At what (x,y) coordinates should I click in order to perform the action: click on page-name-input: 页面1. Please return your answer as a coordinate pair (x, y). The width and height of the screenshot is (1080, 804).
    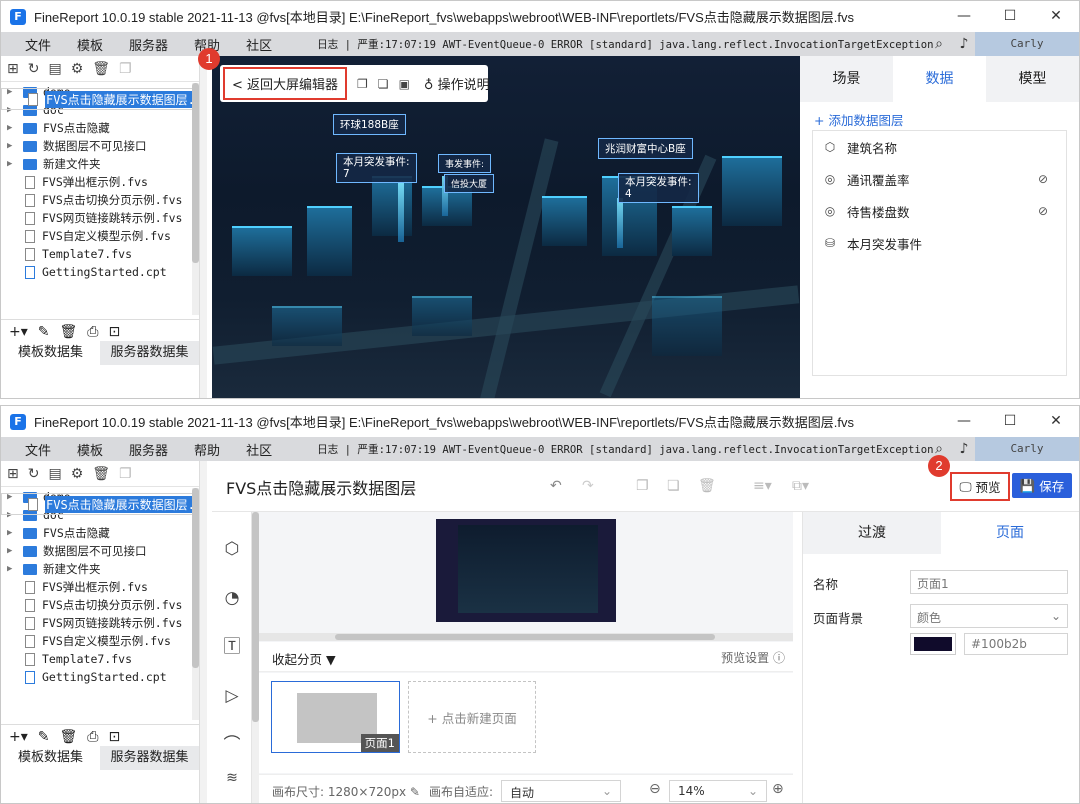
    Looking at the image, I should click on (989, 582).